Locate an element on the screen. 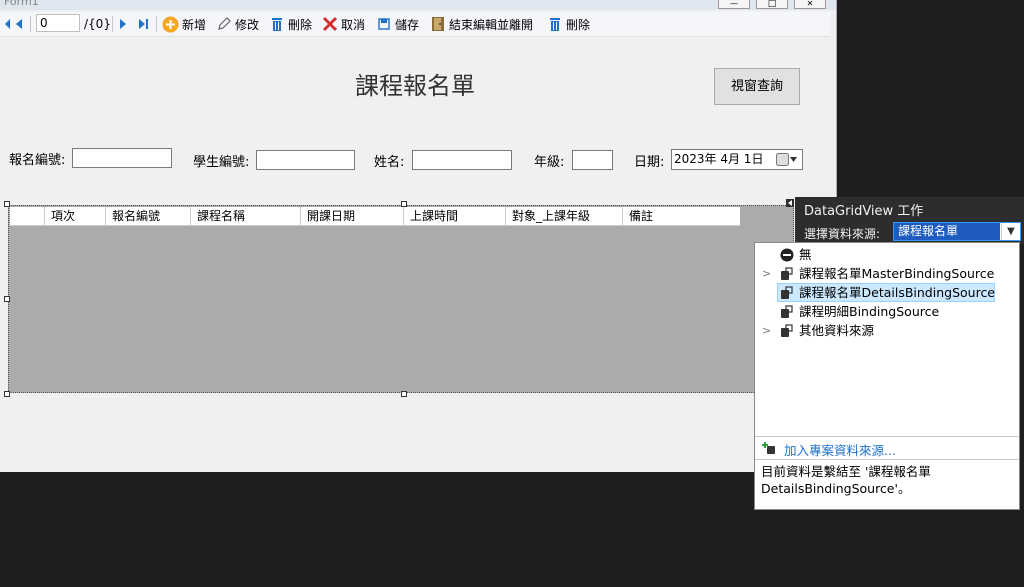 The image size is (1024, 587). save-label: 儲存 is located at coordinates (407, 24).